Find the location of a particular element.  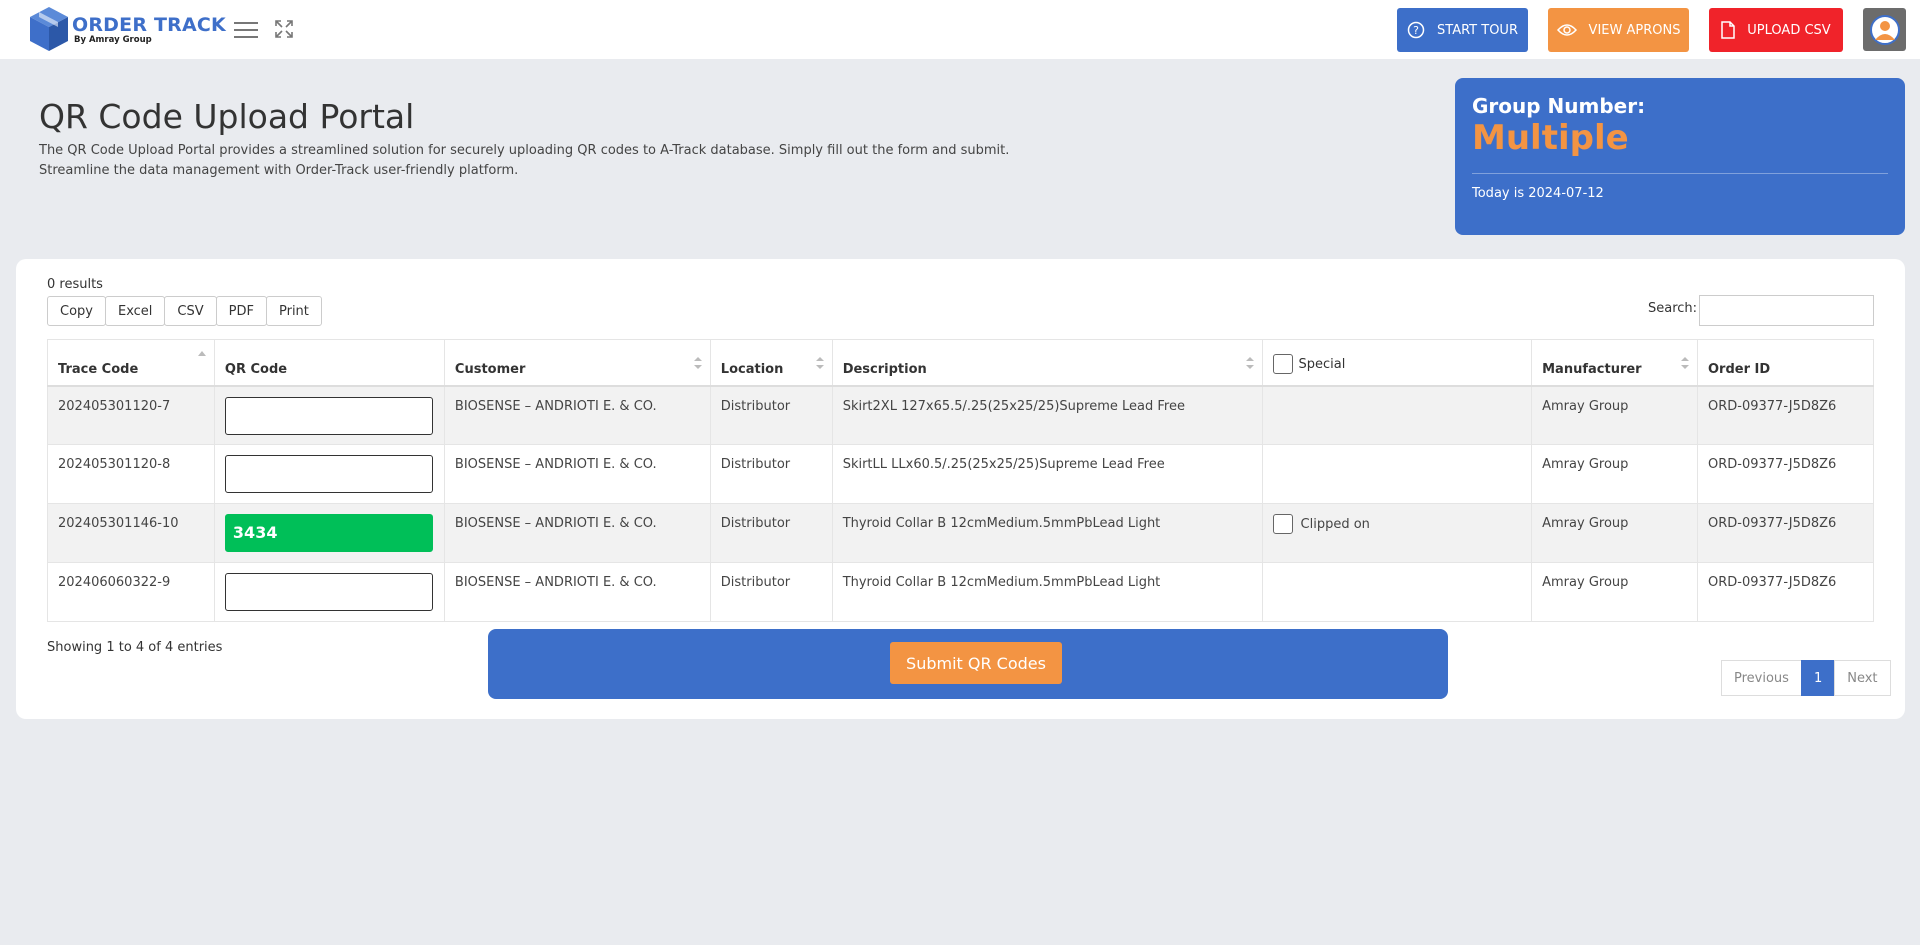

file-icon is located at coordinates (1728, 30).